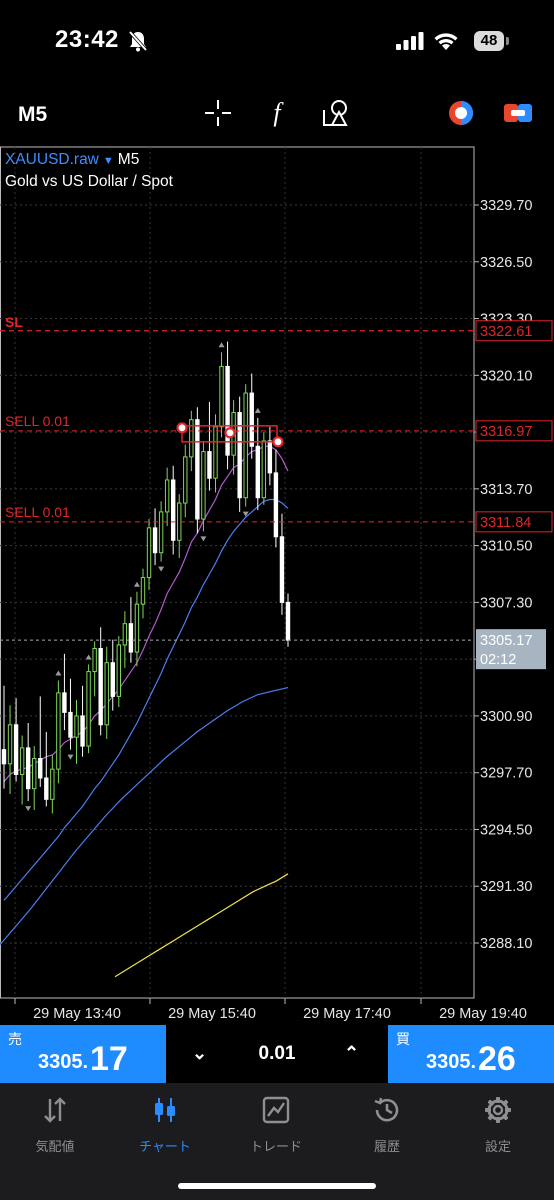 The width and height of the screenshot is (554, 1200). Describe the element at coordinates (498, 1110) in the screenshot. I see `settings-icon` at that location.